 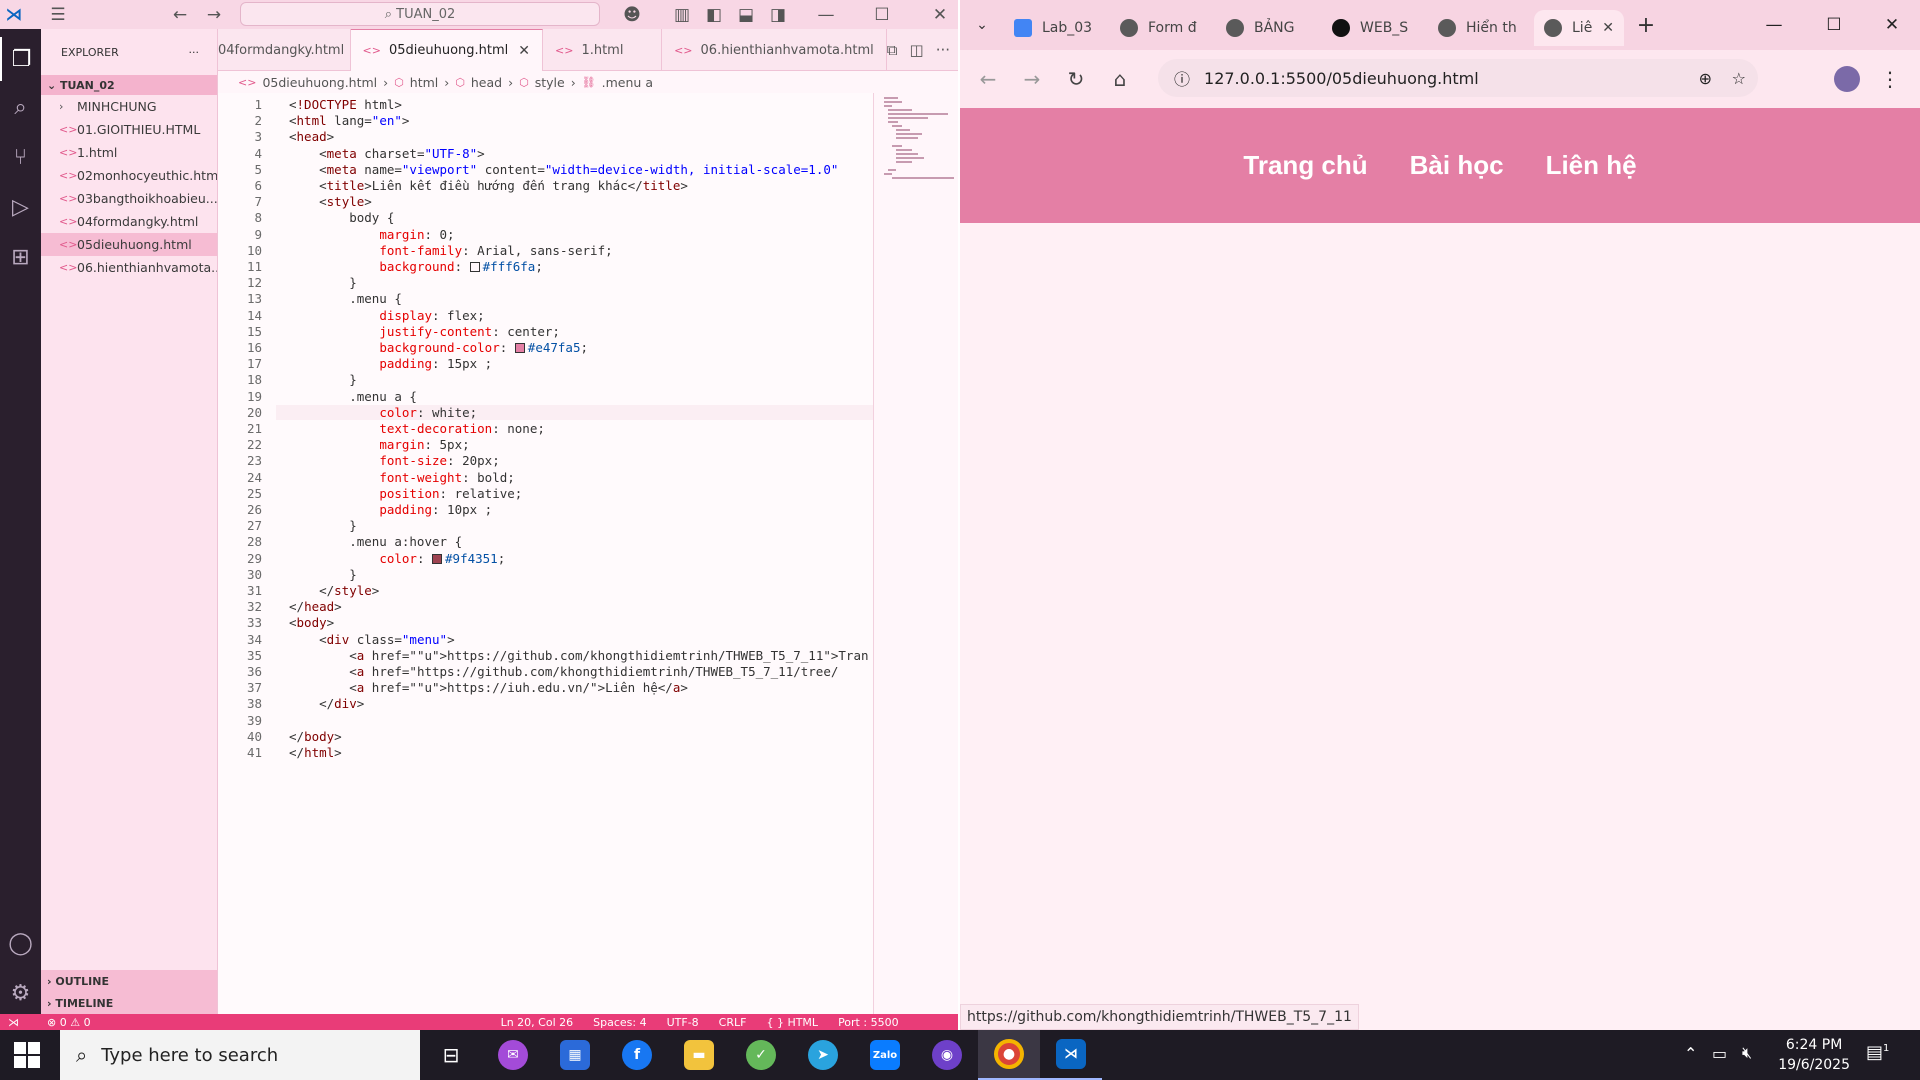 What do you see at coordinates (823, 1055) in the screenshot?
I see `telegram-icon: ➤` at bounding box center [823, 1055].